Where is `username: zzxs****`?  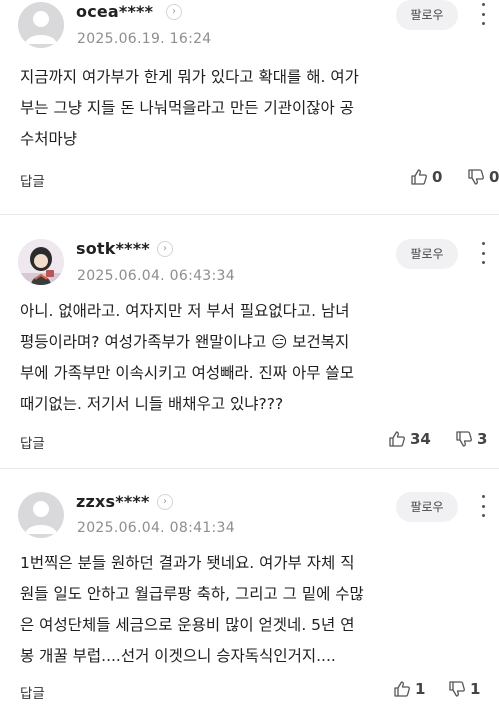 username: zzxs**** is located at coordinates (113, 501).